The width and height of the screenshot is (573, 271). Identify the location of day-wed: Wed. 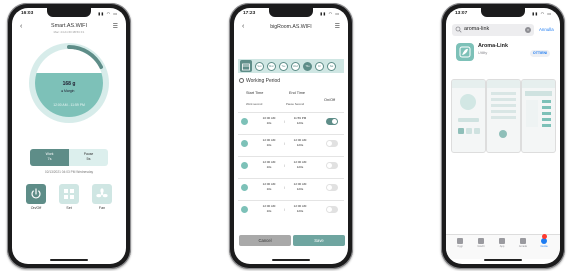
(295, 66).